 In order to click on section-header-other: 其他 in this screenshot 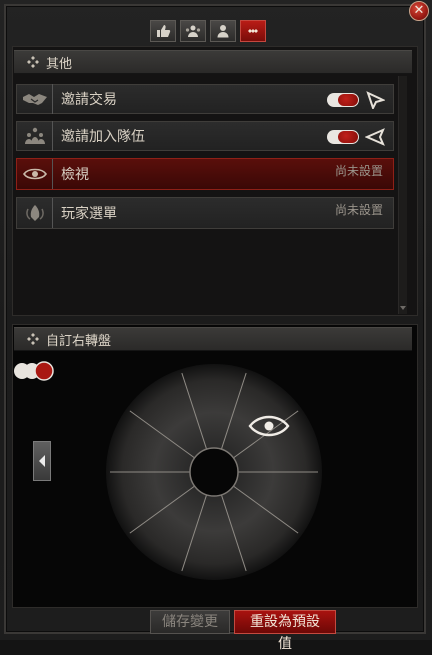, I will do `click(213, 62)`.